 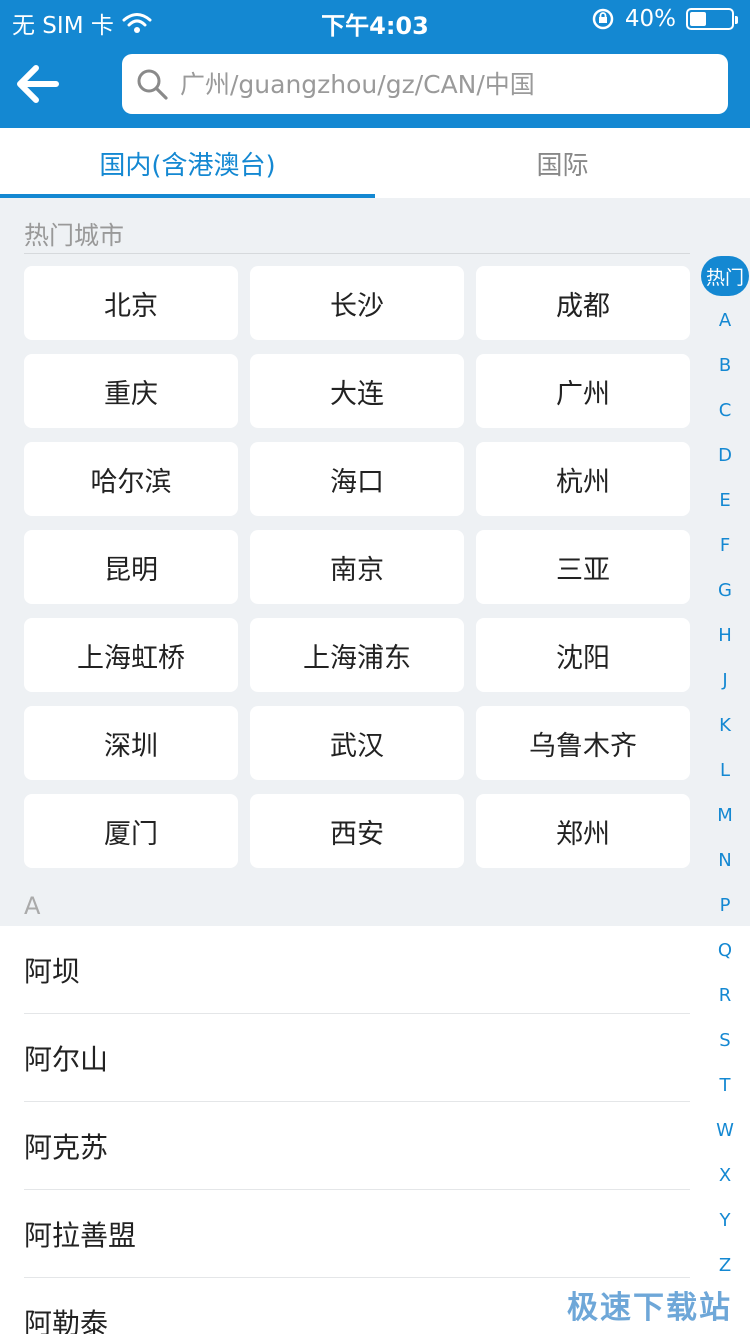 I want to click on index-letter-l: L, so click(x=725, y=770).